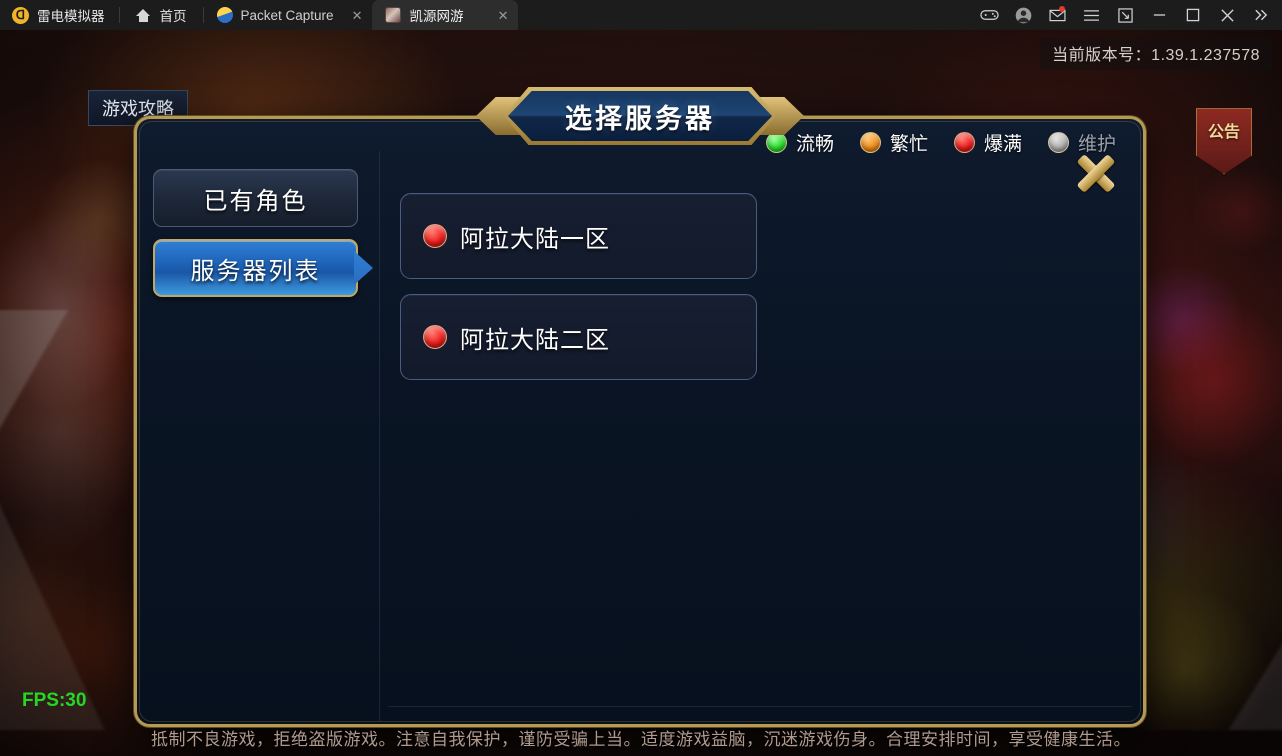  I want to click on notice-button-label: 公告, so click(1223, 132).